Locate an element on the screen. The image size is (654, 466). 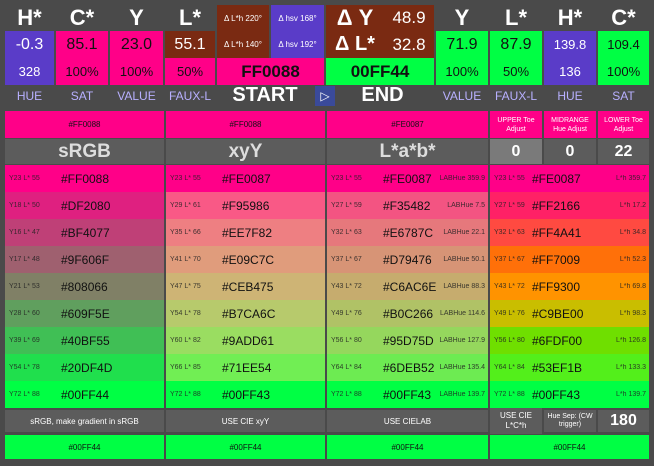
delta-y-label: Δ Y is located at coordinates (355, 18).